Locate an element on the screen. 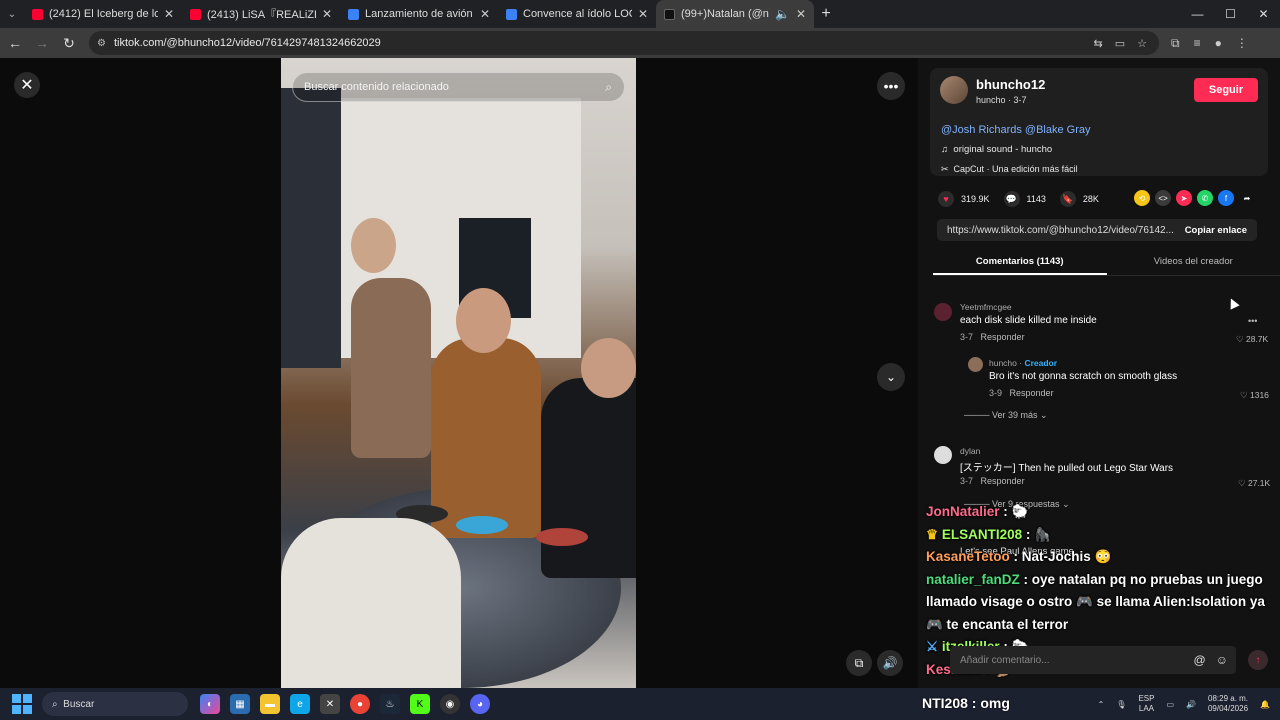 This screenshot has height=720, width=1280. tab-creator-videos: Videos del creador is located at coordinates (1193, 264).